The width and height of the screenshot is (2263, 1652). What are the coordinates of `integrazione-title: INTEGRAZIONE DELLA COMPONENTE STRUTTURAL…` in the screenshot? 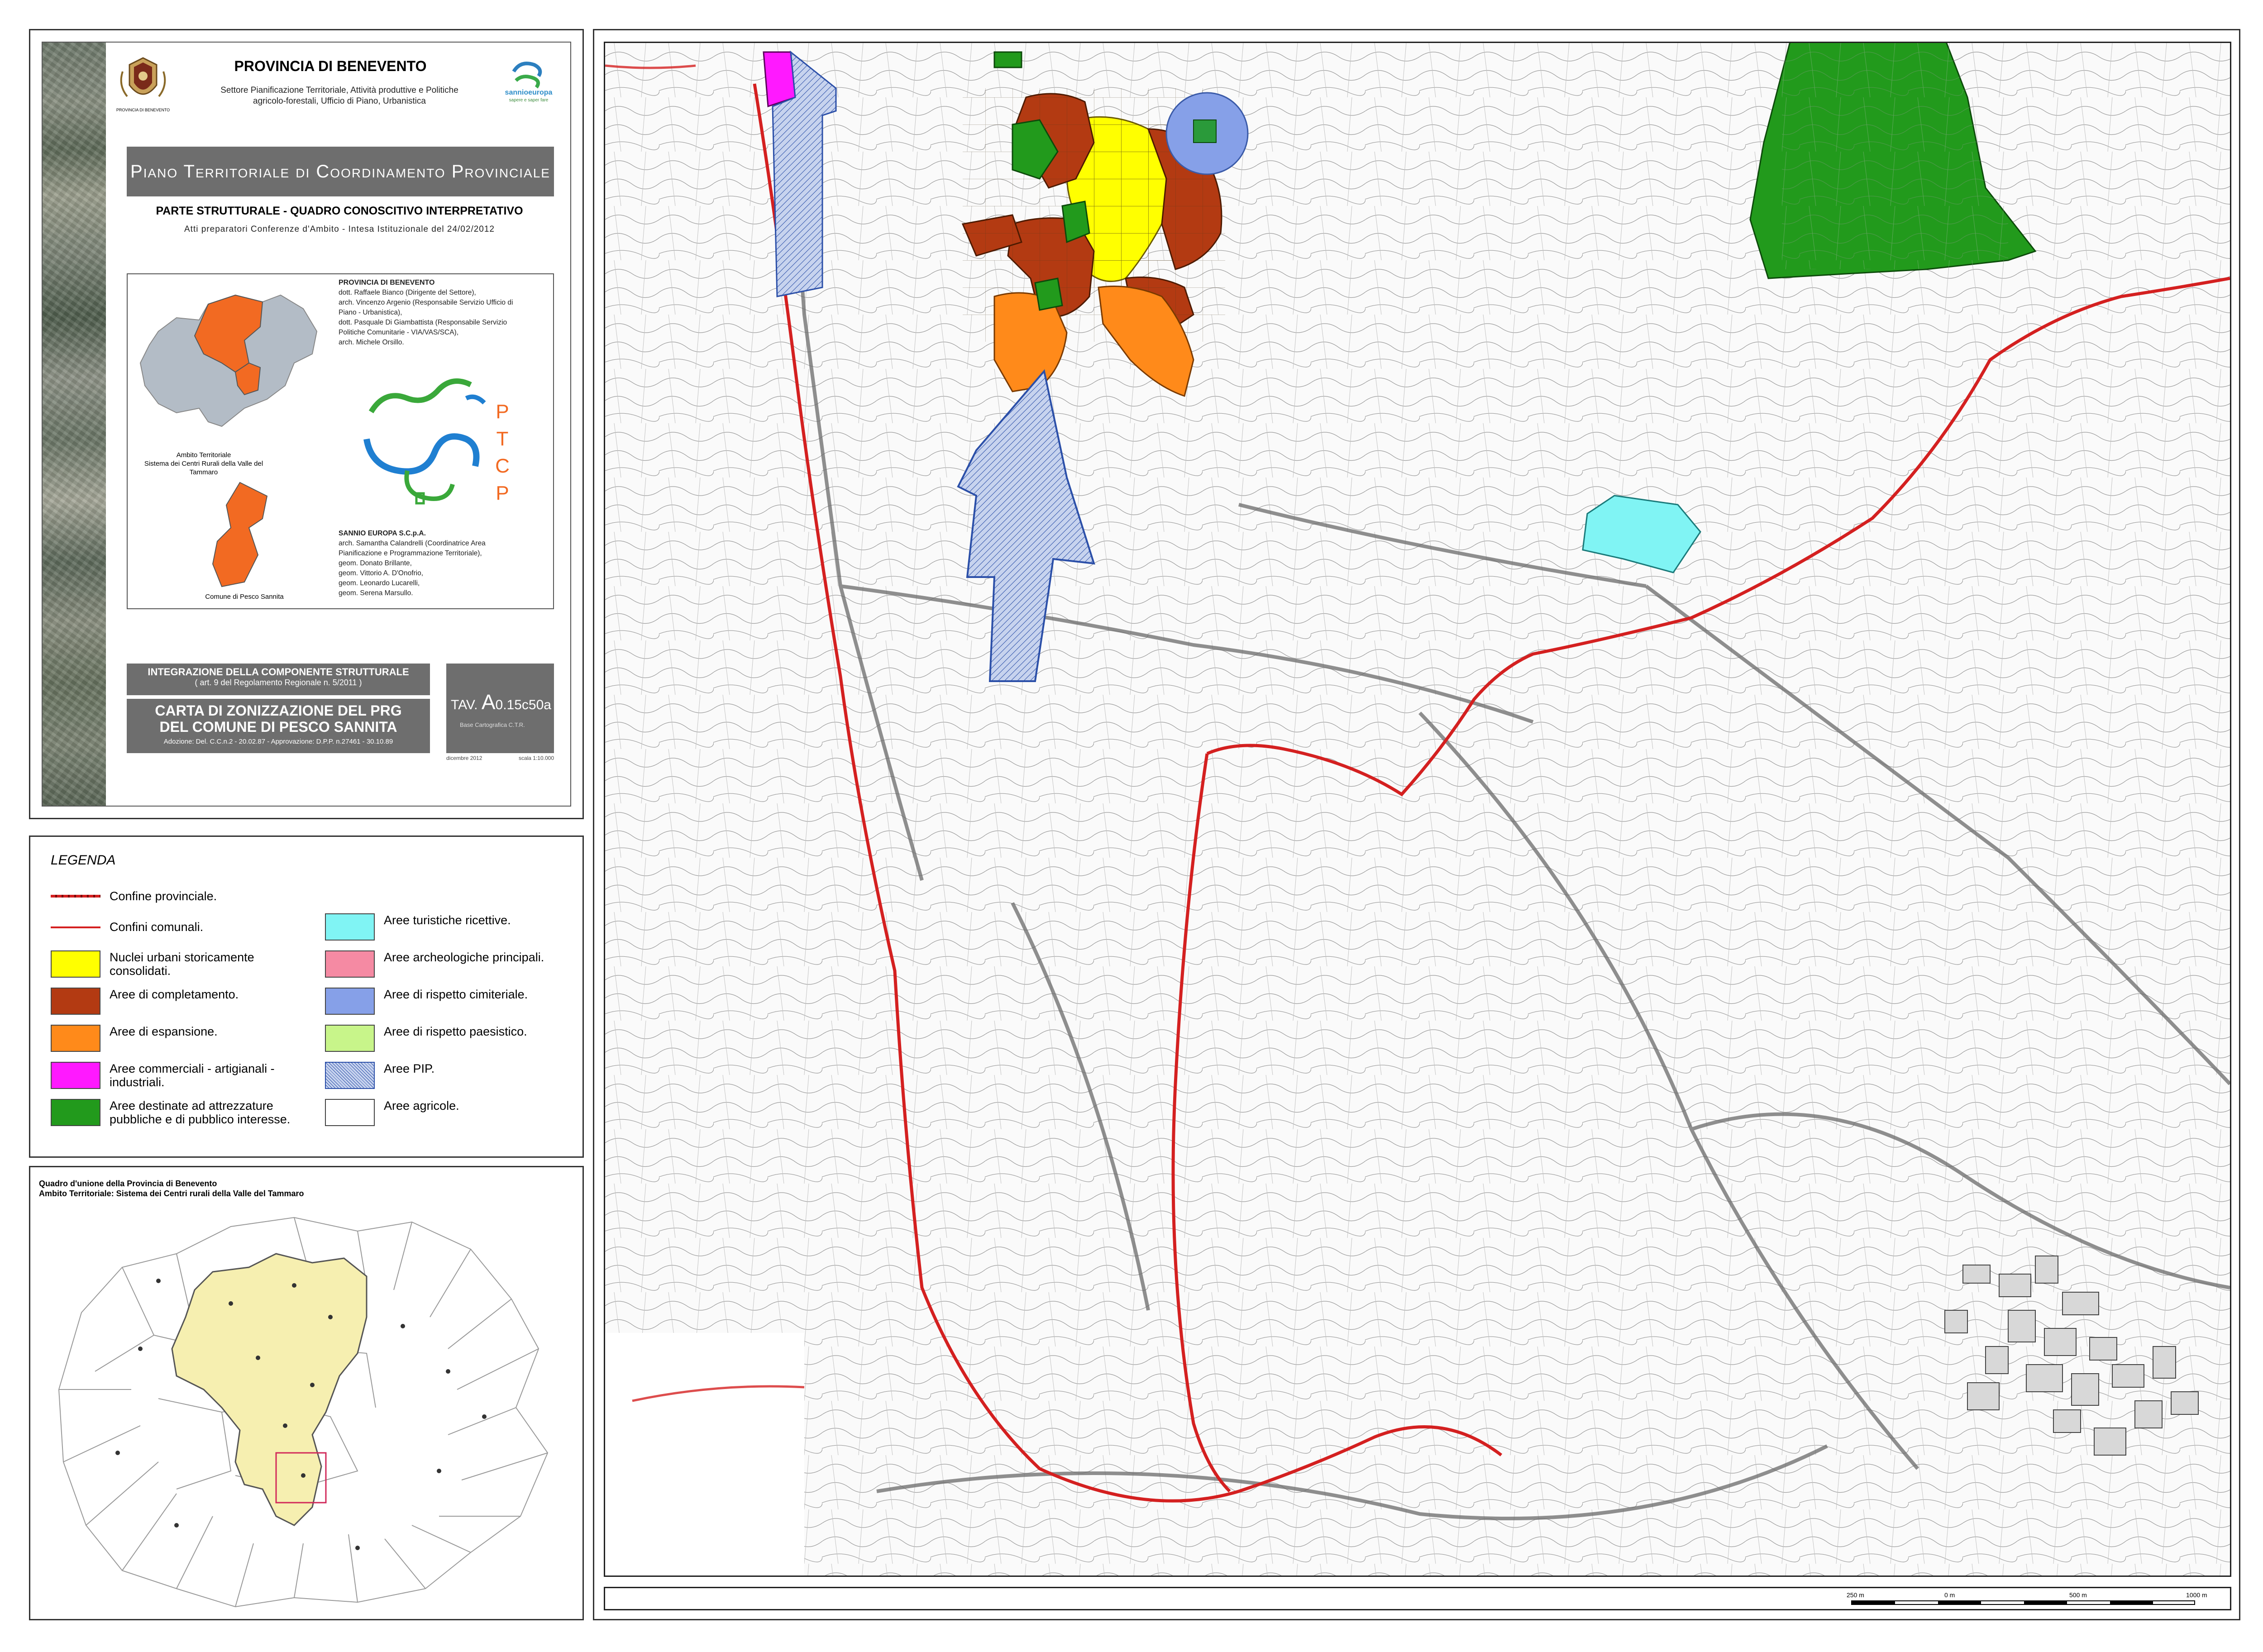 It's located at (278, 672).